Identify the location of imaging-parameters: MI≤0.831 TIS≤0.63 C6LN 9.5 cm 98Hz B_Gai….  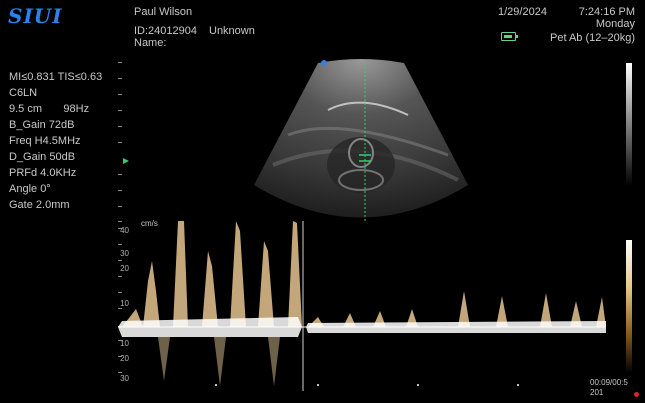
(55, 141).